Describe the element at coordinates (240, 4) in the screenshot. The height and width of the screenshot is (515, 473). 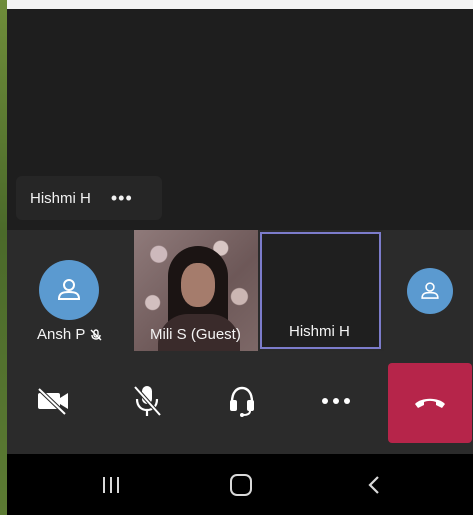
I see `top-status-strip` at that location.